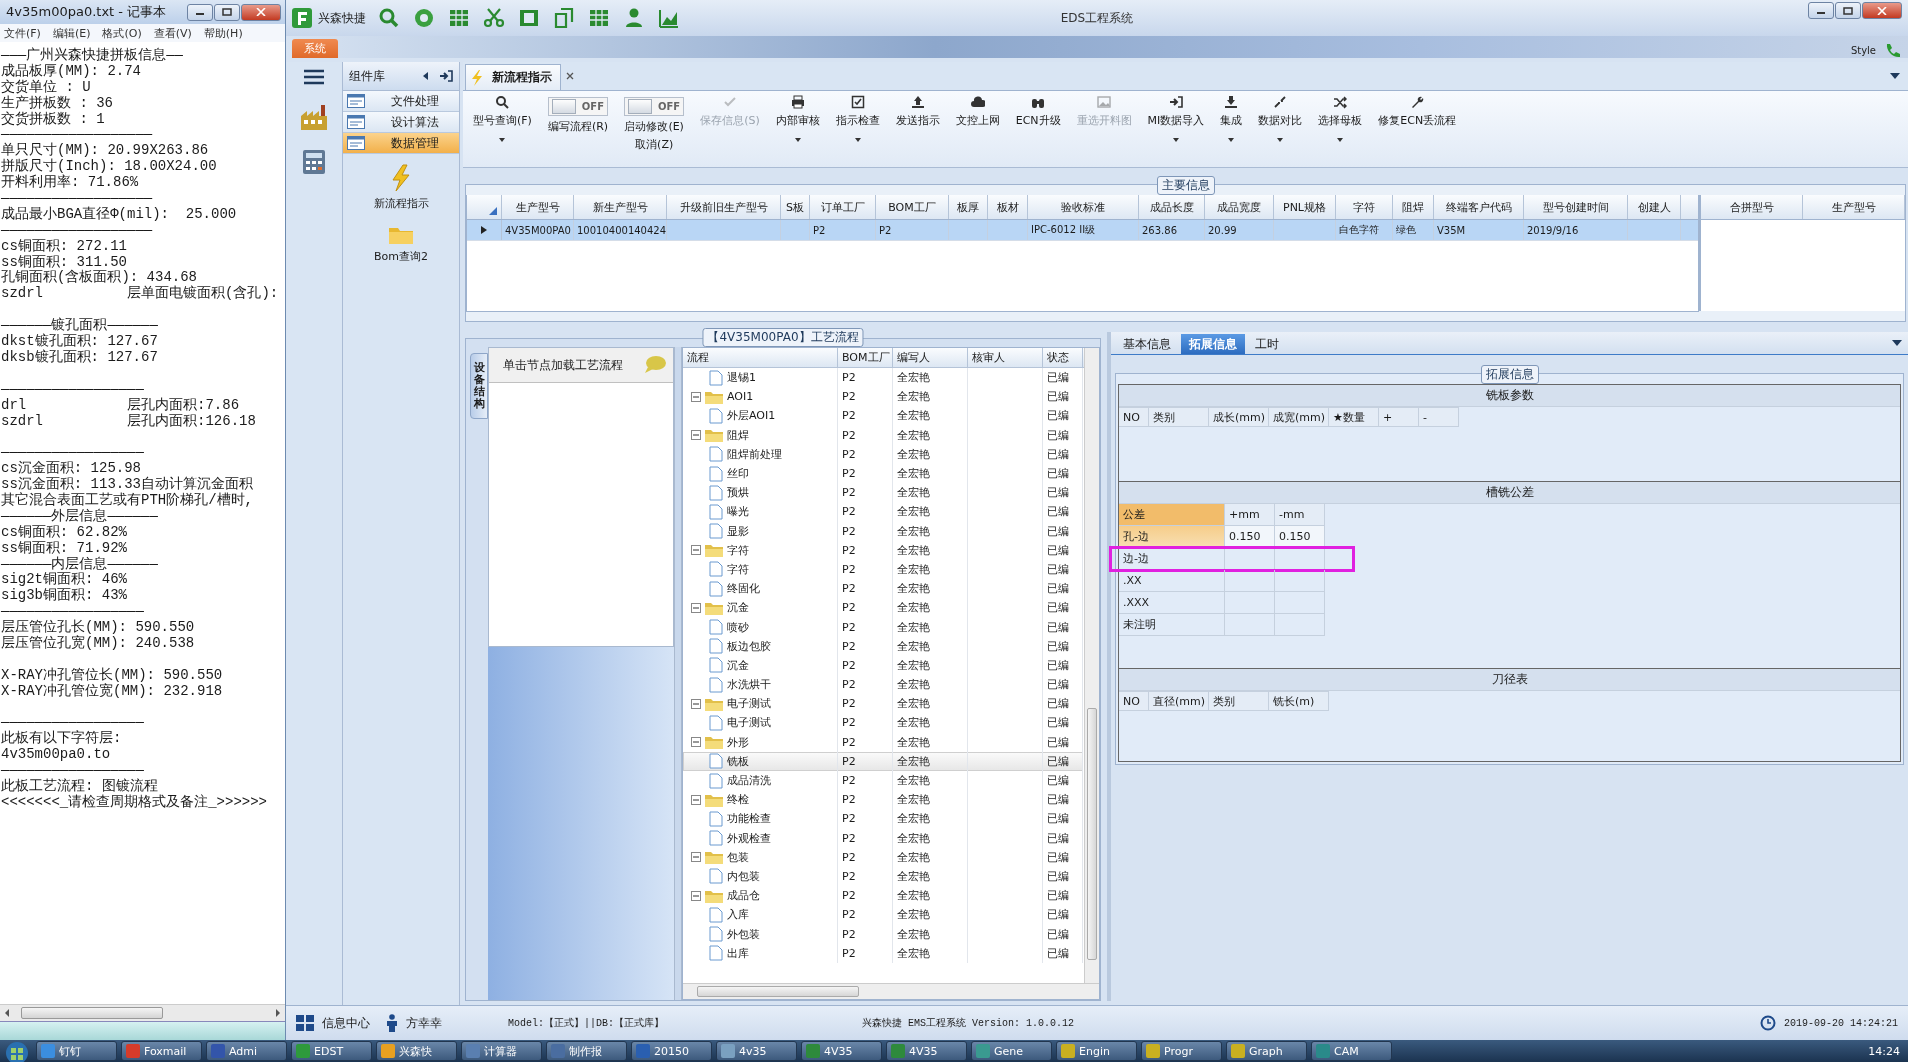 Image resolution: width=1908 pixels, height=1062 pixels. I want to click on caret-icon, so click(1897, 343).